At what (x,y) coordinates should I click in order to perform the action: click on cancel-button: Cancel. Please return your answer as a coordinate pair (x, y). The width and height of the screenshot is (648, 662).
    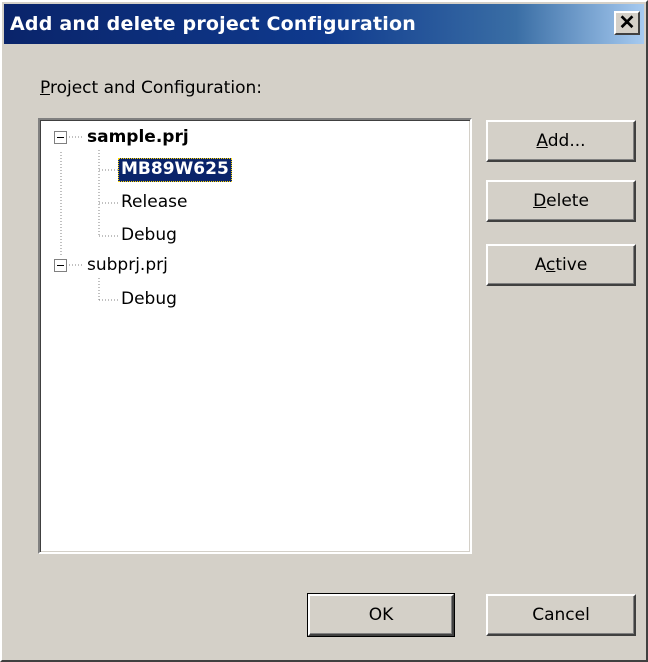
    Looking at the image, I should click on (561, 615).